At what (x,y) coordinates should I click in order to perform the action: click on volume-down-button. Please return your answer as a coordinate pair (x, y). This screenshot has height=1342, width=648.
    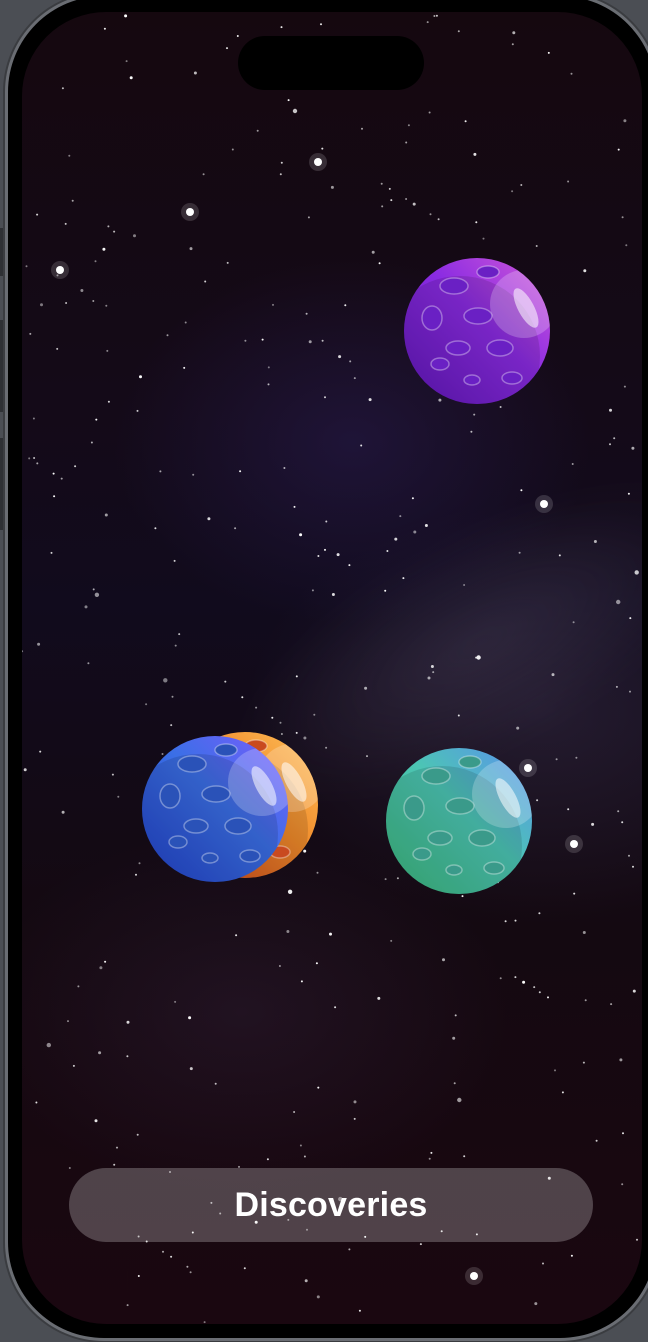
    Looking at the image, I should click on (3, 484).